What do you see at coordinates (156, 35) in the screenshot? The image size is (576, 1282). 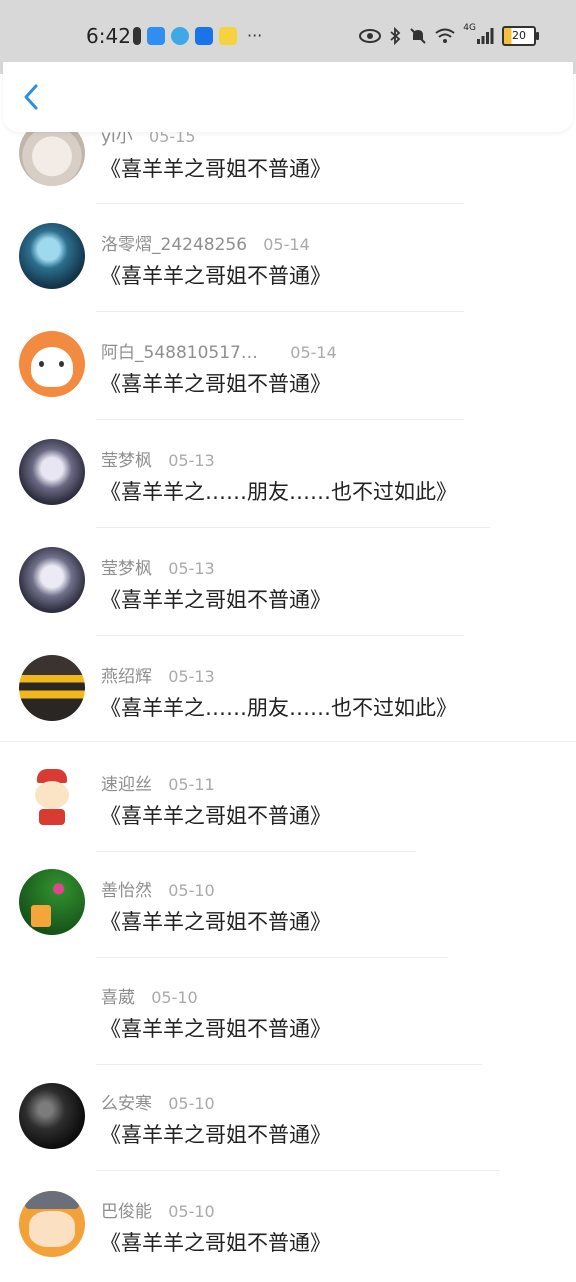 I see `cloud-app-icon` at bounding box center [156, 35].